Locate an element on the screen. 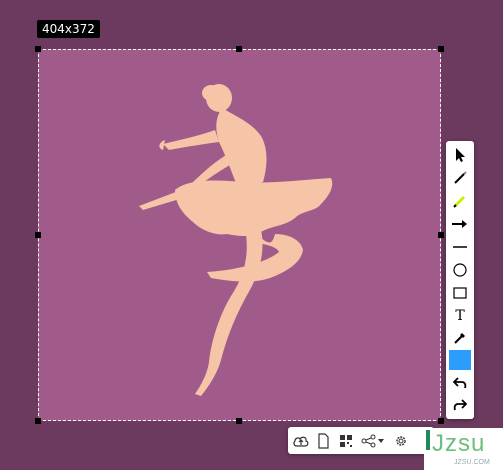  text-tool-button: T is located at coordinates (460, 316).